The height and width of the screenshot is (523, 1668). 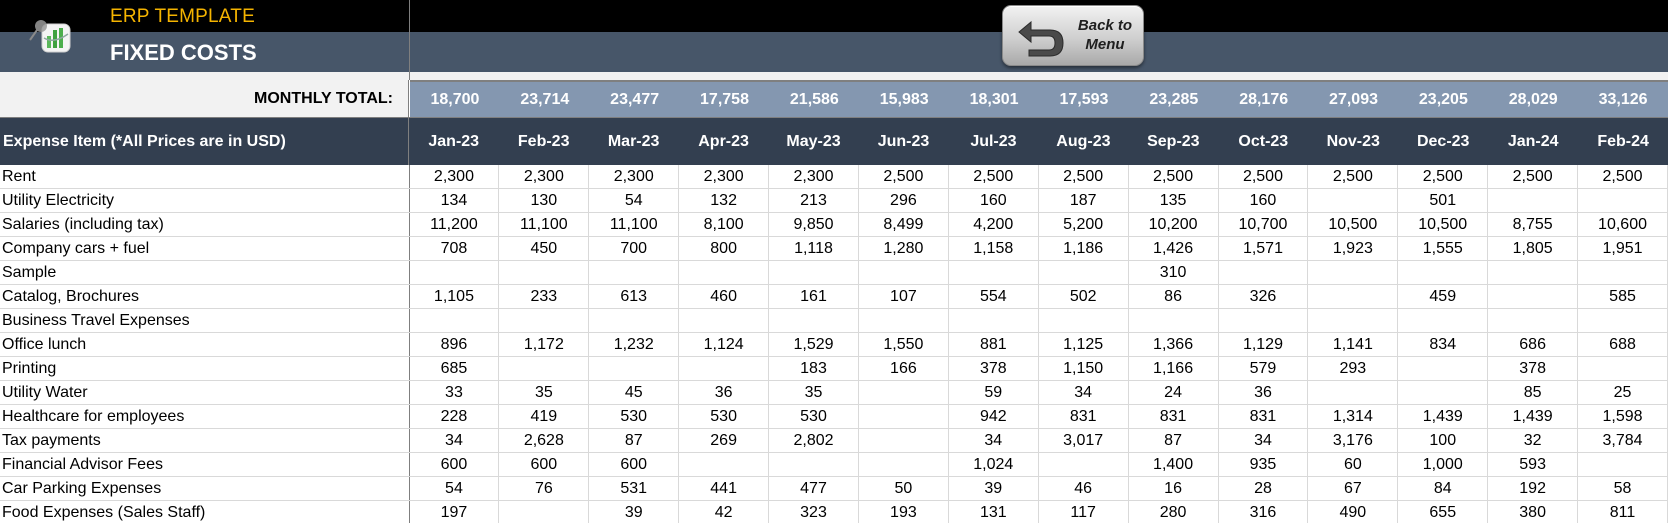 I want to click on amount-cell: 1,923, so click(x=1353, y=248).